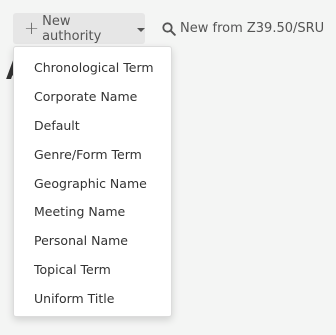  I want to click on toolbar: + New authority New from Z39.50/SRU, so click(168, 25).